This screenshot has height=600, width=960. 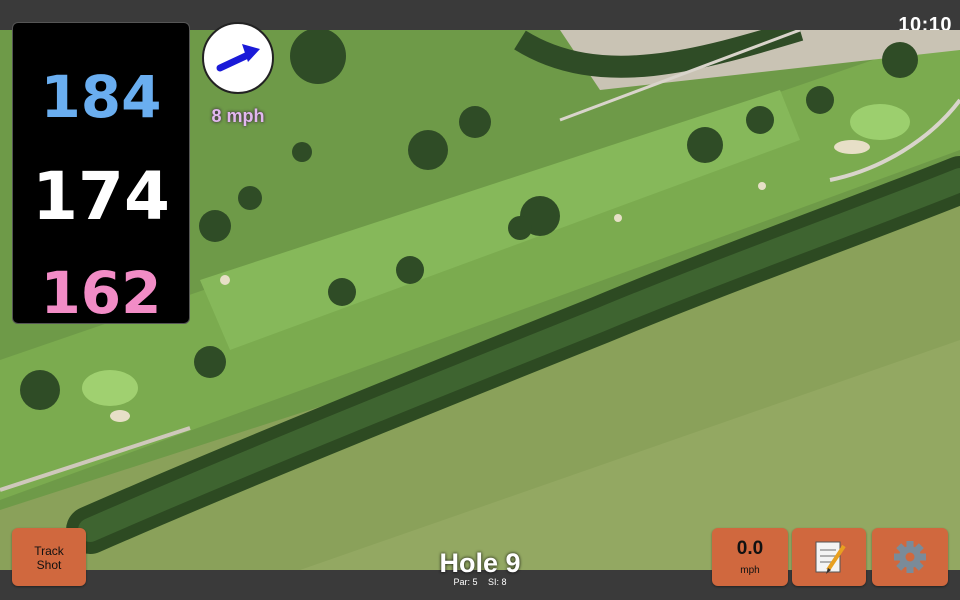 I want to click on track-shot-label-line1: Track, so click(x=49, y=551).